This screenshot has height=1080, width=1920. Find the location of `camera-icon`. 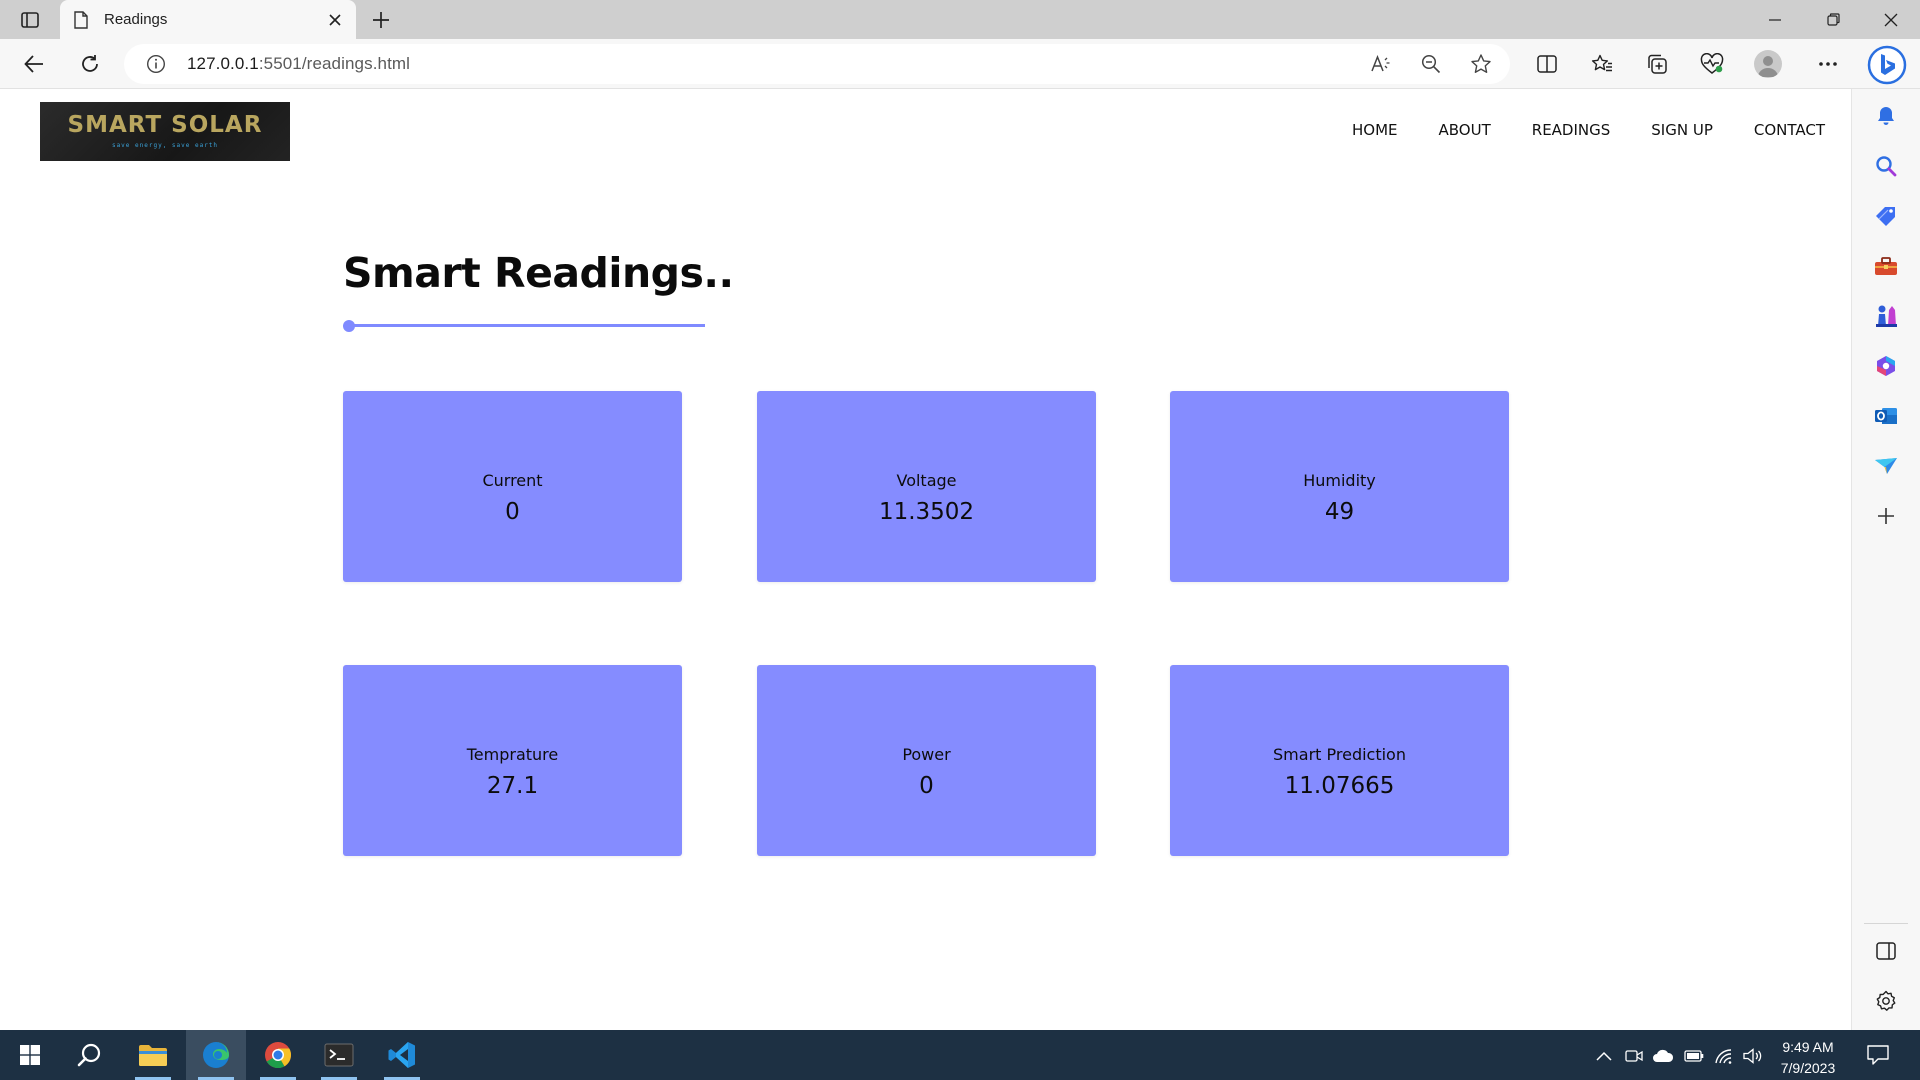

camera-icon is located at coordinates (1634, 1056).